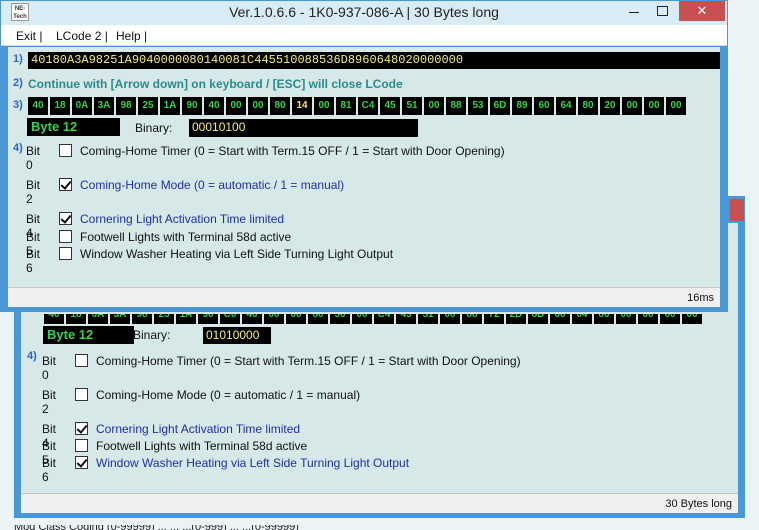  I want to click on row-label-4: 4), so click(18, 148).